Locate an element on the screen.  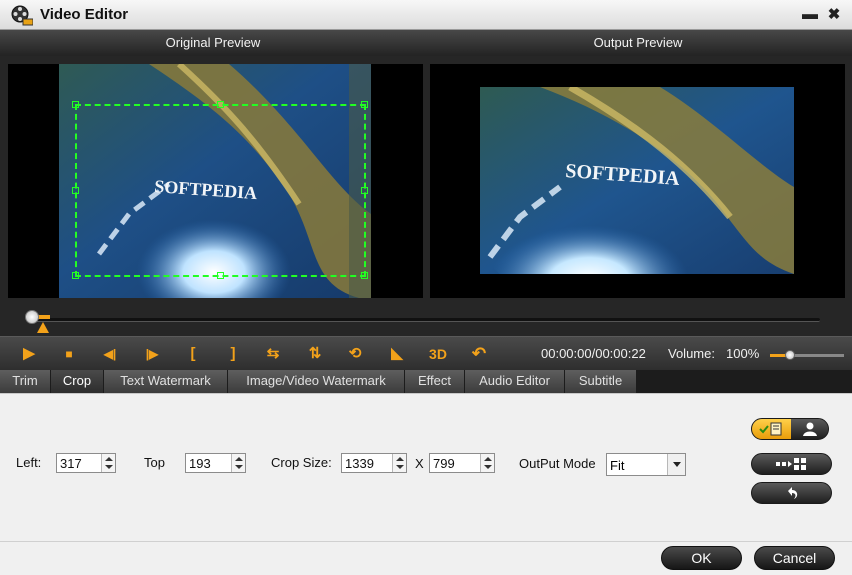
seek-row is located at coordinates (426, 318).